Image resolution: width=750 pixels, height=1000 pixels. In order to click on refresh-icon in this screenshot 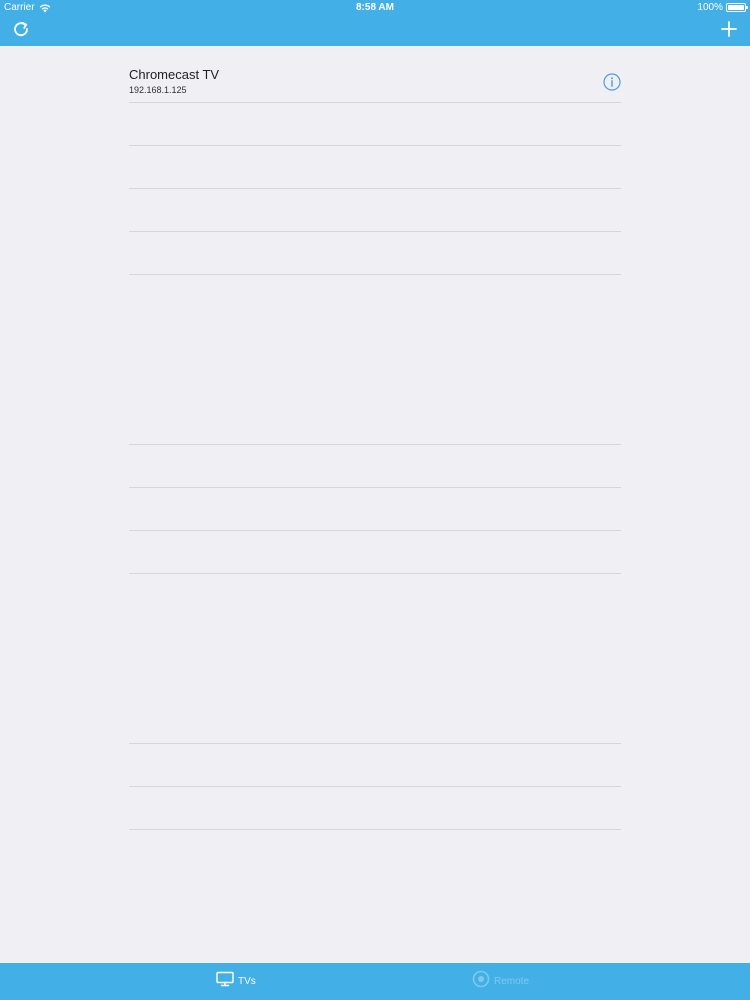, I will do `click(21, 31)`.